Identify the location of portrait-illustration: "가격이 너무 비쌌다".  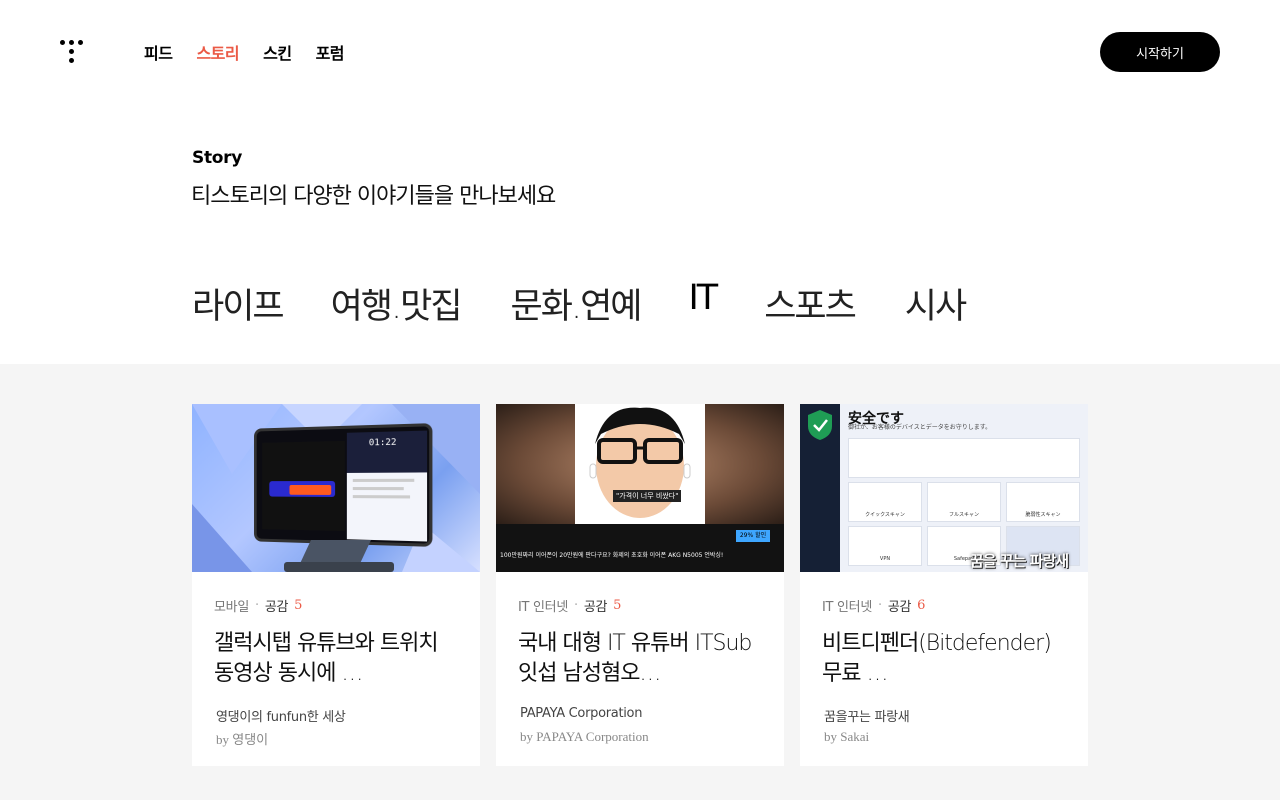
(640, 464).